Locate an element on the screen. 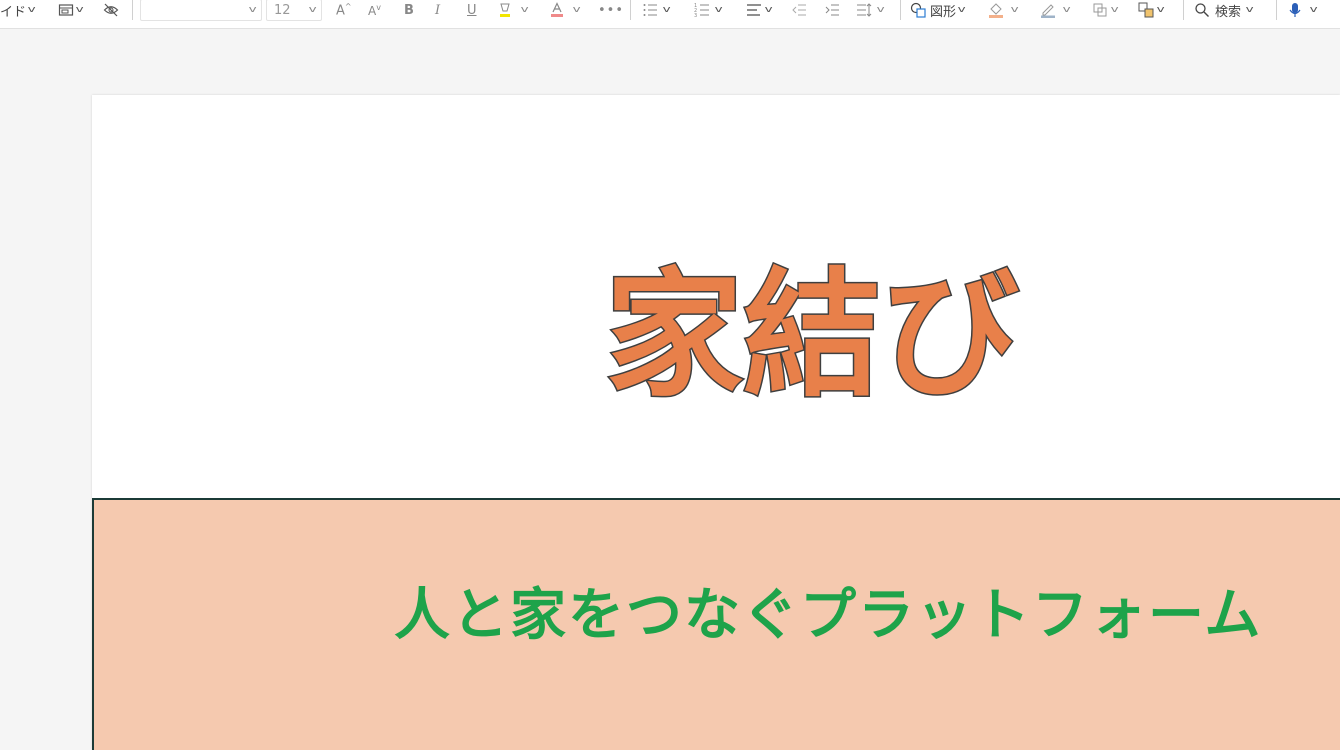  title-textbox: 家結び is located at coordinates (812, 334).